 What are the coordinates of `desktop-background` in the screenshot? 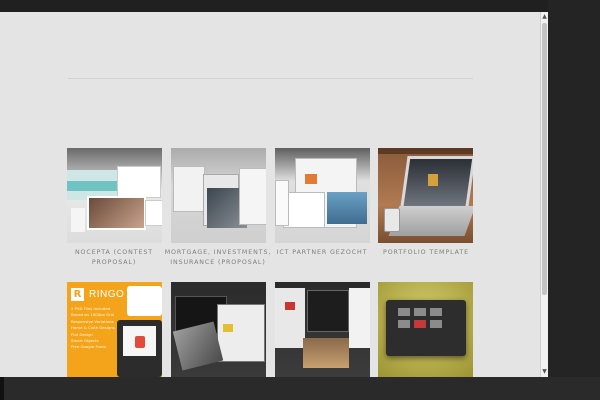 It's located at (574, 200).